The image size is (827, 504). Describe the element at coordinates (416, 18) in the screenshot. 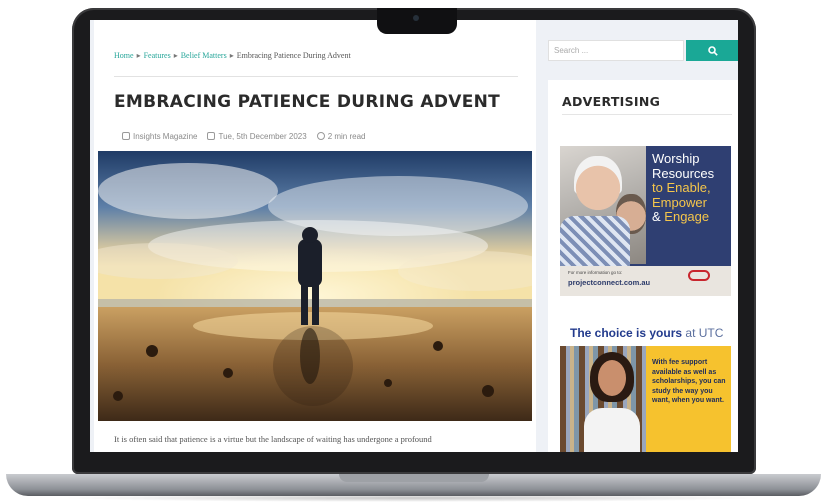

I see `camera-icon` at that location.